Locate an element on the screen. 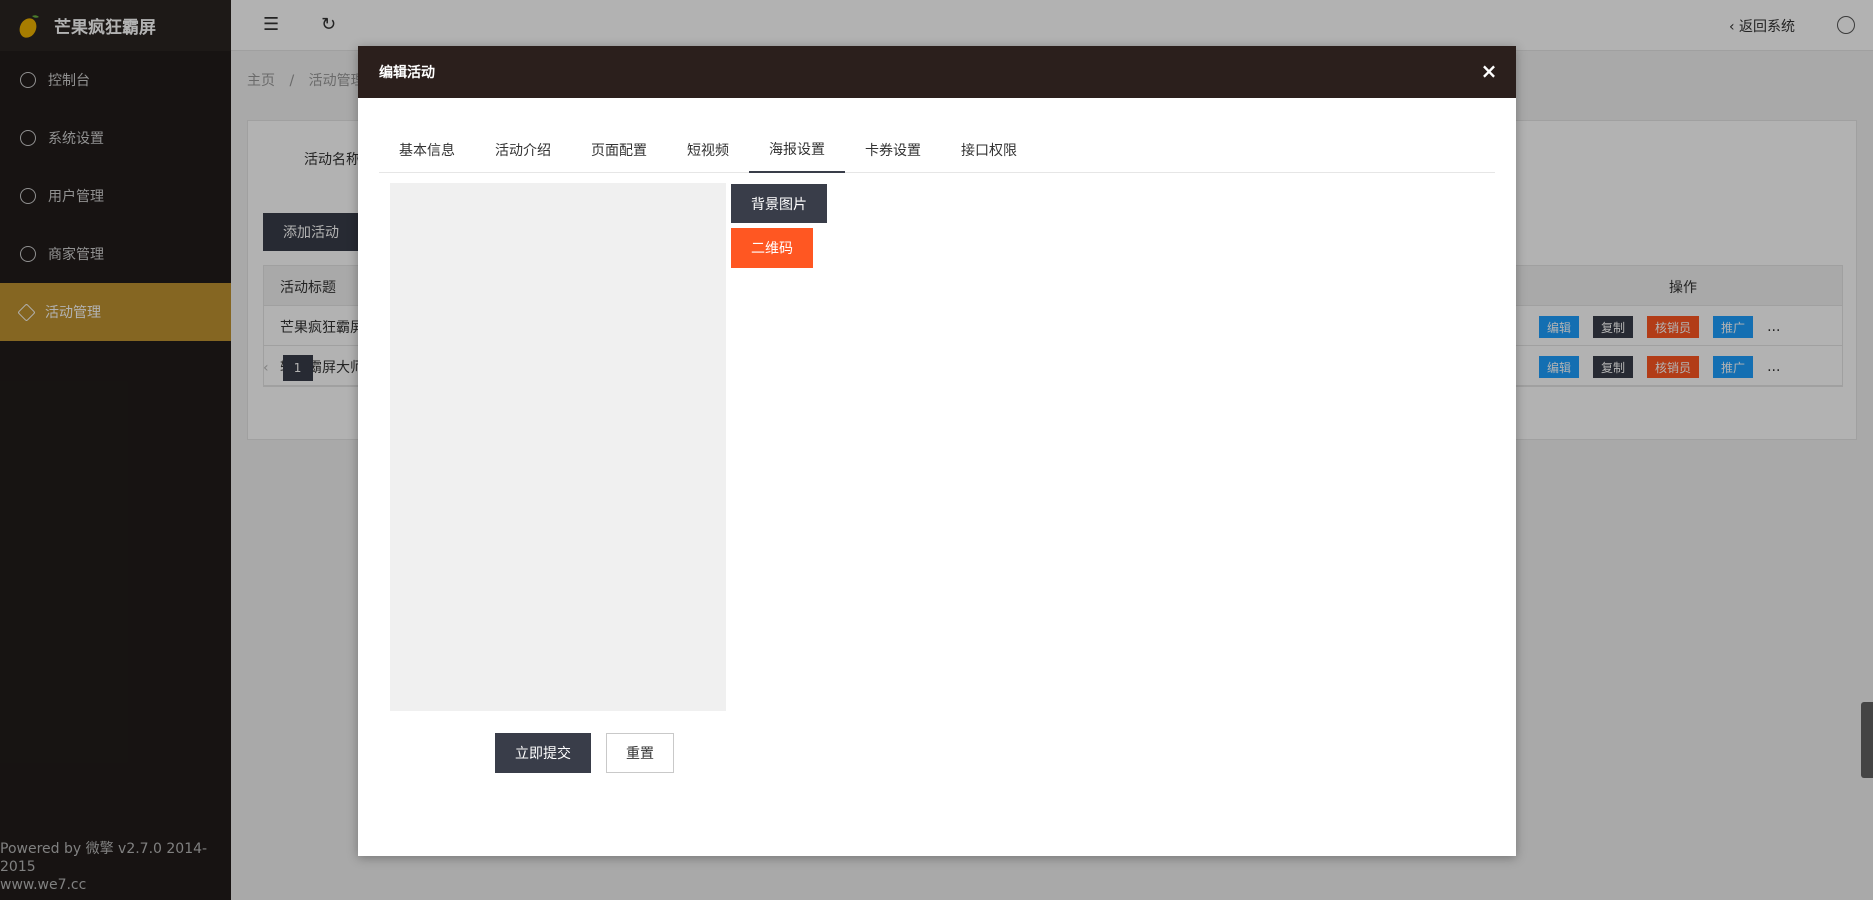  modal-header: 编辑活动 × is located at coordinates (937, 72).